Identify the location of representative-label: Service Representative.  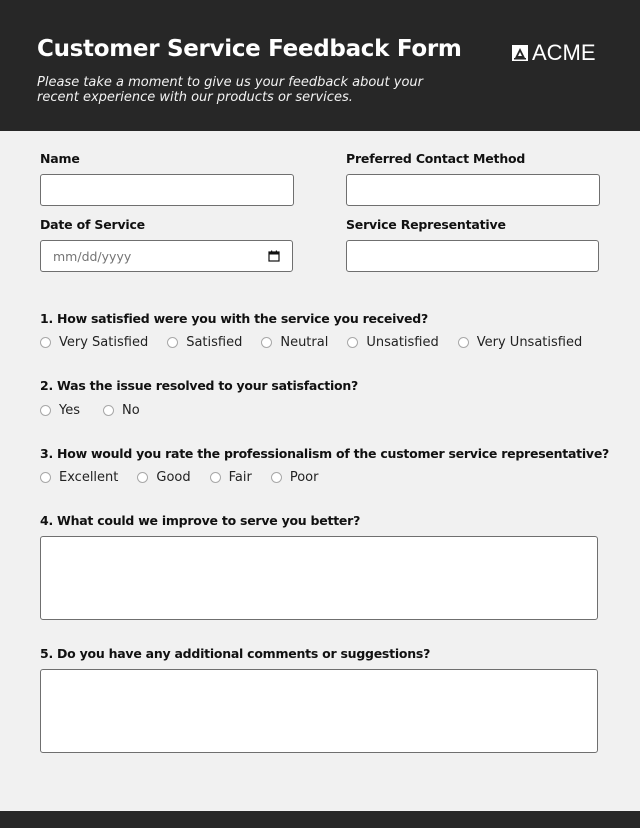
(426, 224).